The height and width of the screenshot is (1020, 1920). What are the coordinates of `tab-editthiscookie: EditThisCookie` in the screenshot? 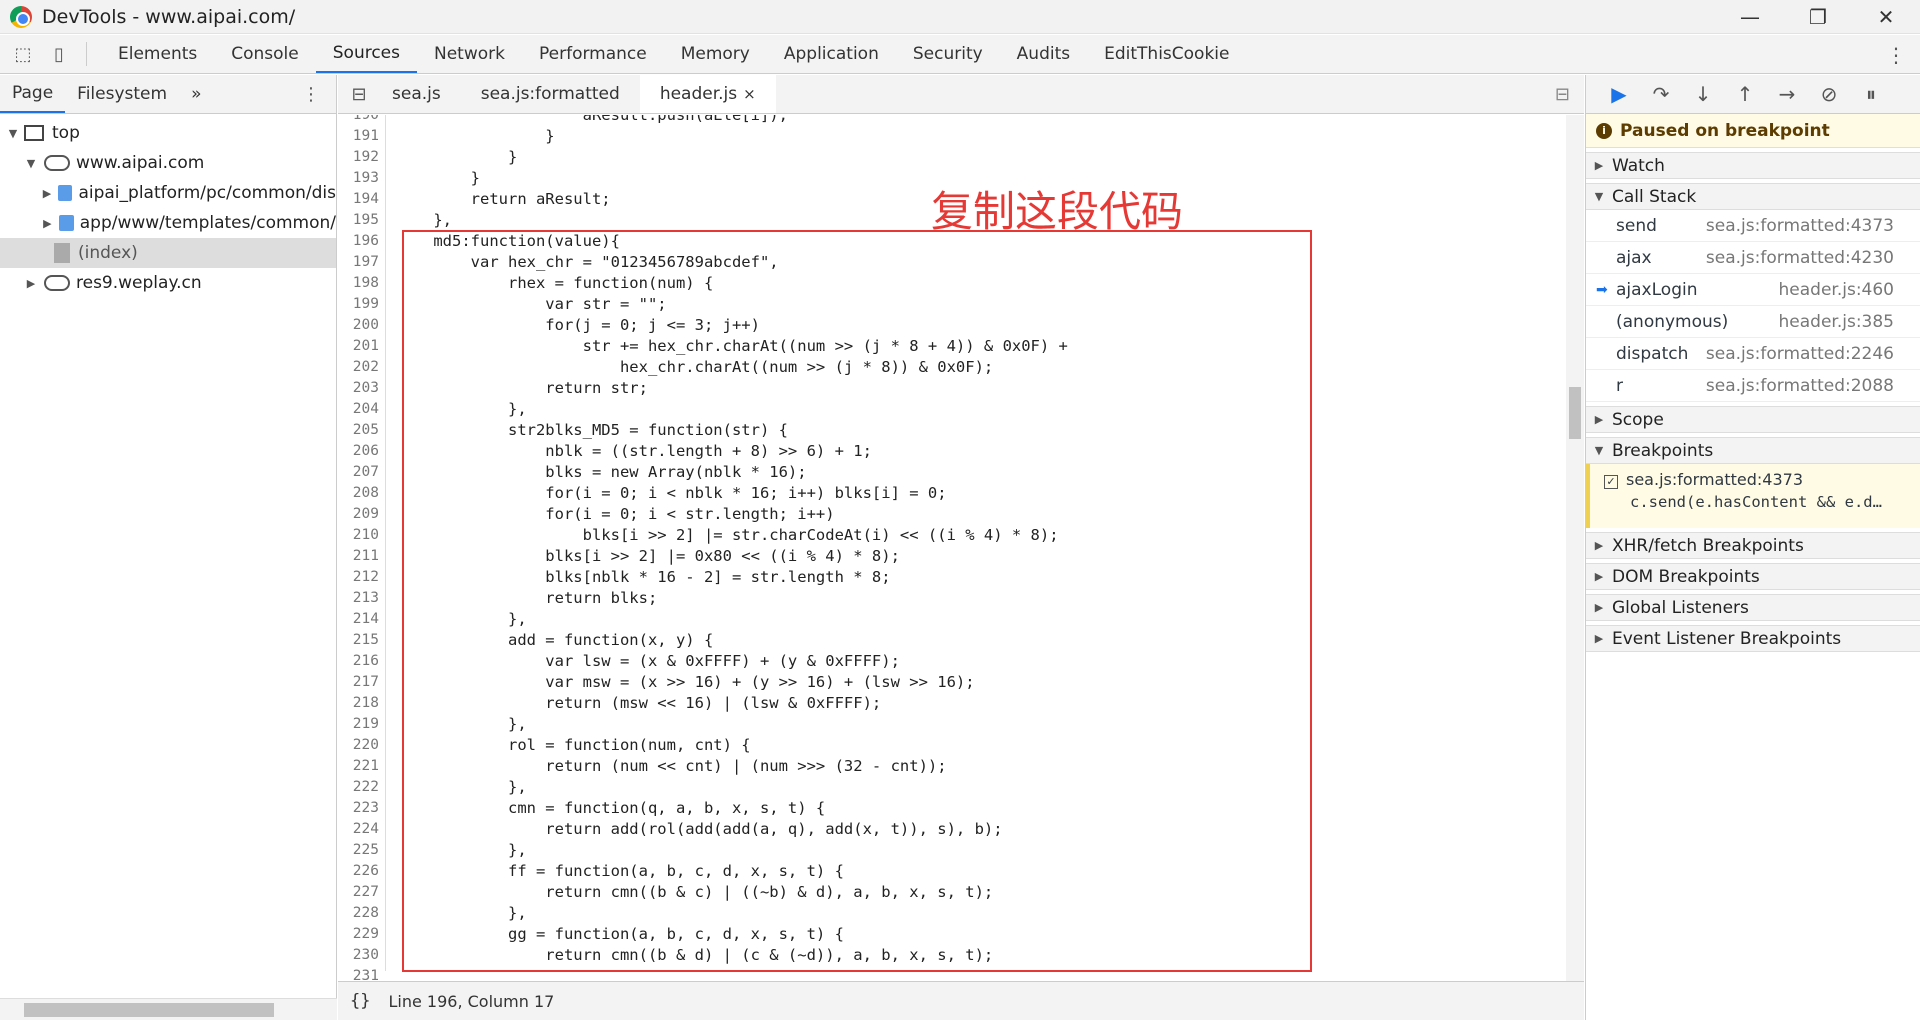 It's located at (1166, 54).